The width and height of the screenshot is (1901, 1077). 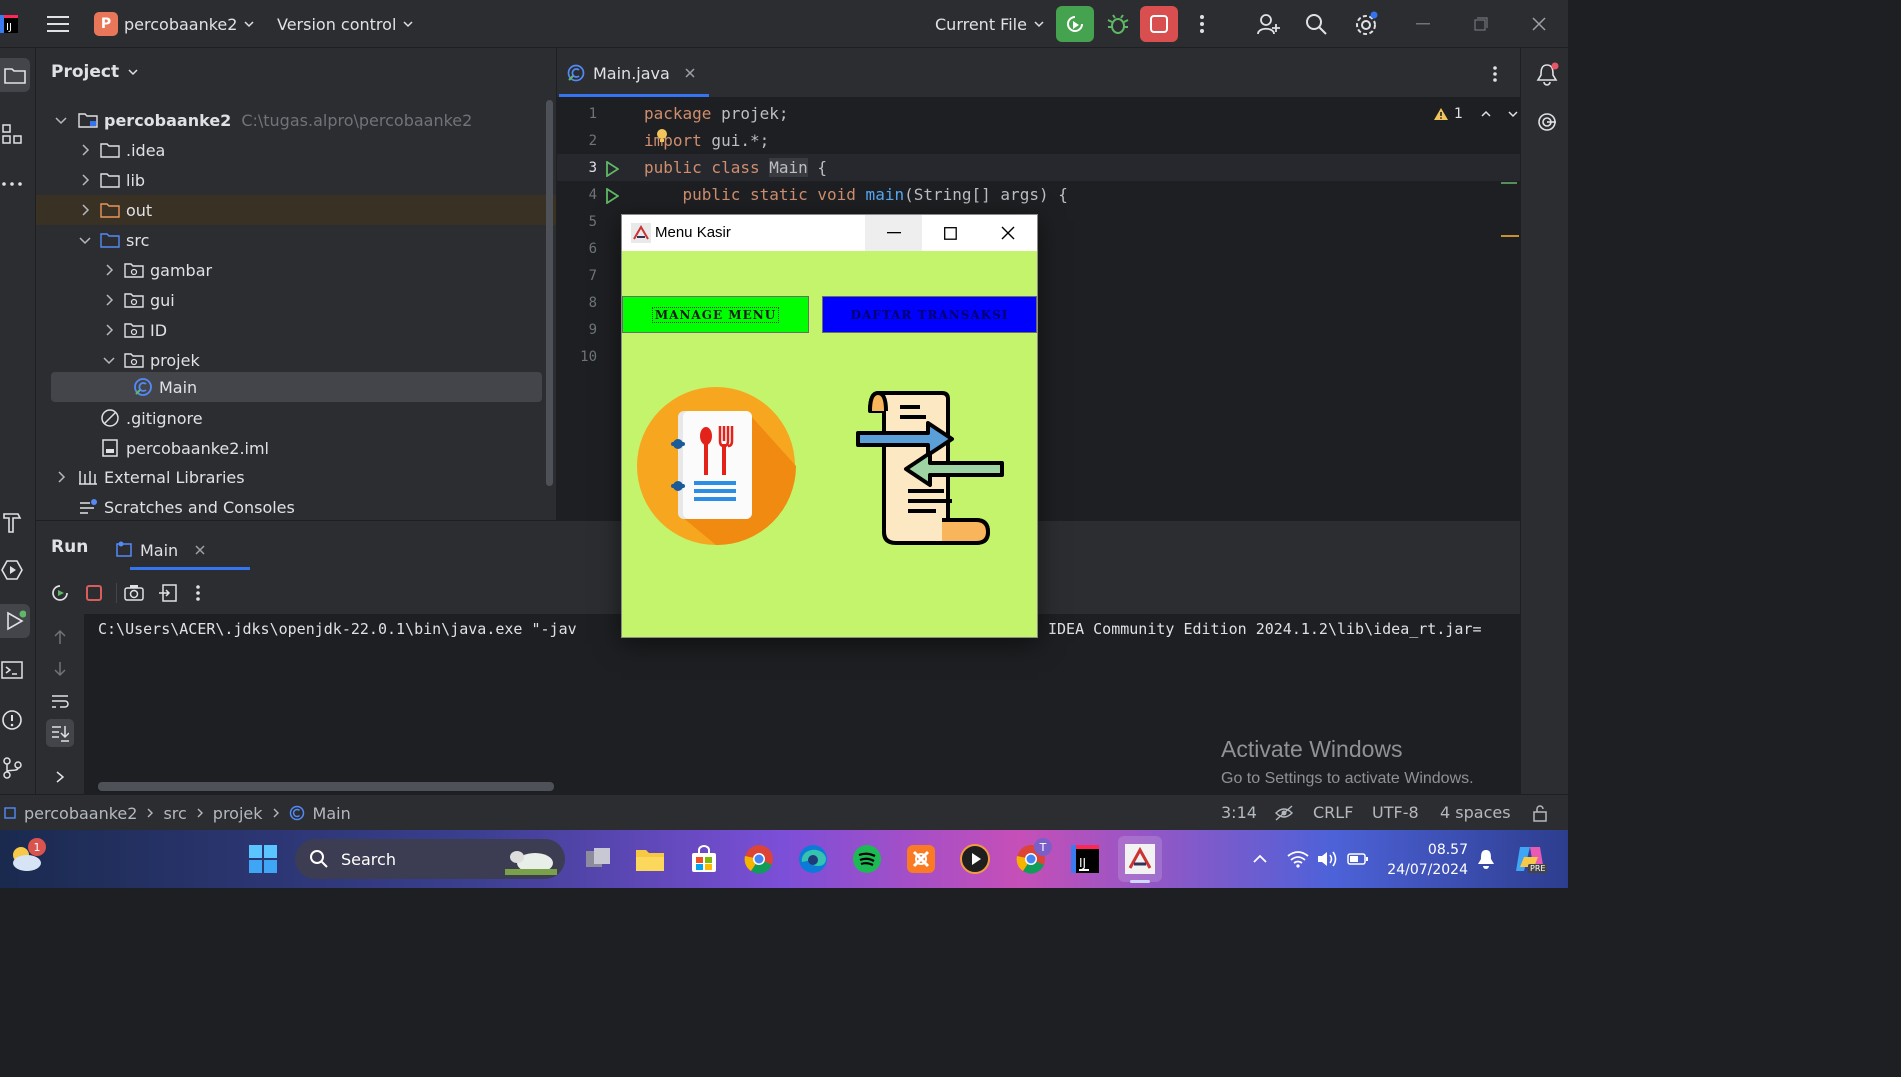 What do you see at coordinates (1395, 812) in the screenshot?
I see `file-encoding: UTF-8` at bounding box center [1395, 812].